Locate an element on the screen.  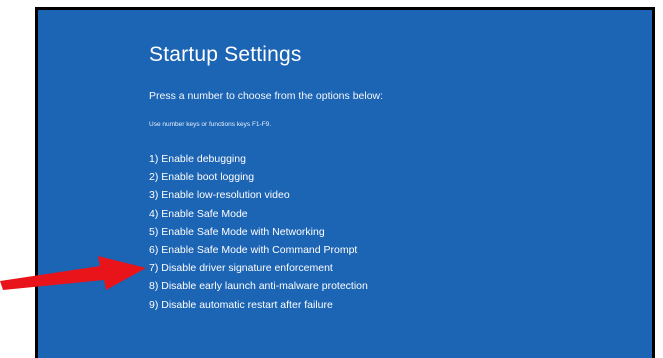
option-enable-safe-mode: 4) Enable Safe Mode is located at coordinates (258, 214).